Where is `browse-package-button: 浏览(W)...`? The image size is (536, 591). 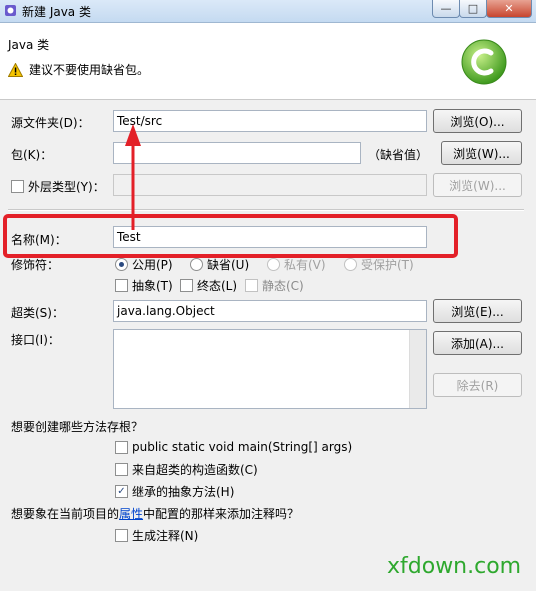
browse-package-button: 浏览(W)... is located at coordinates (481, 153).